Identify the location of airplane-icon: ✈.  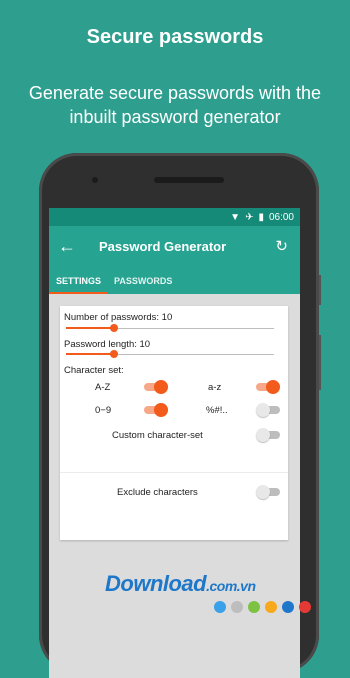
(249, 217).